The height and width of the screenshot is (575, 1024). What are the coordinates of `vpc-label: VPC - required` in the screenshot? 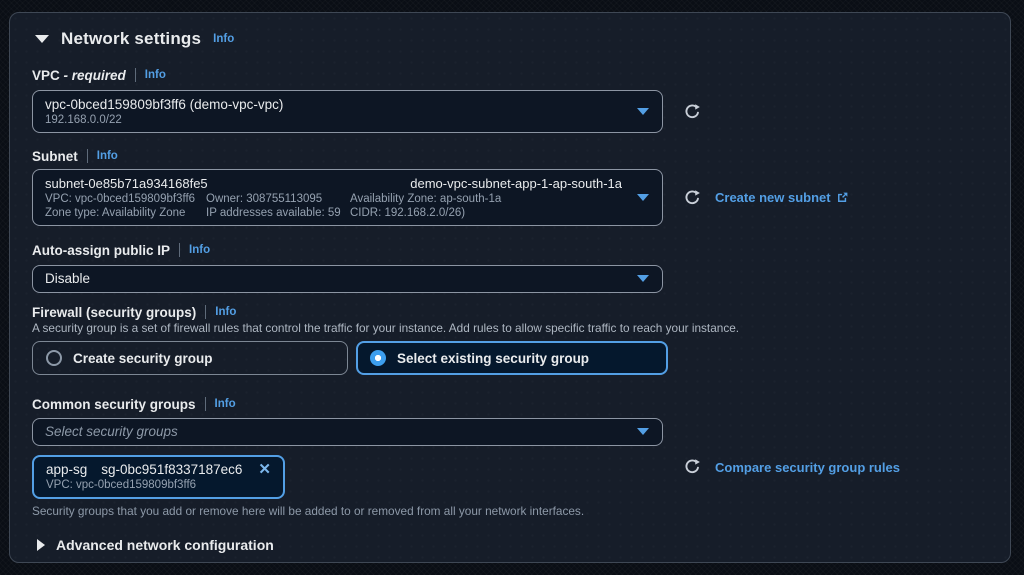 It's located at (79, 75).